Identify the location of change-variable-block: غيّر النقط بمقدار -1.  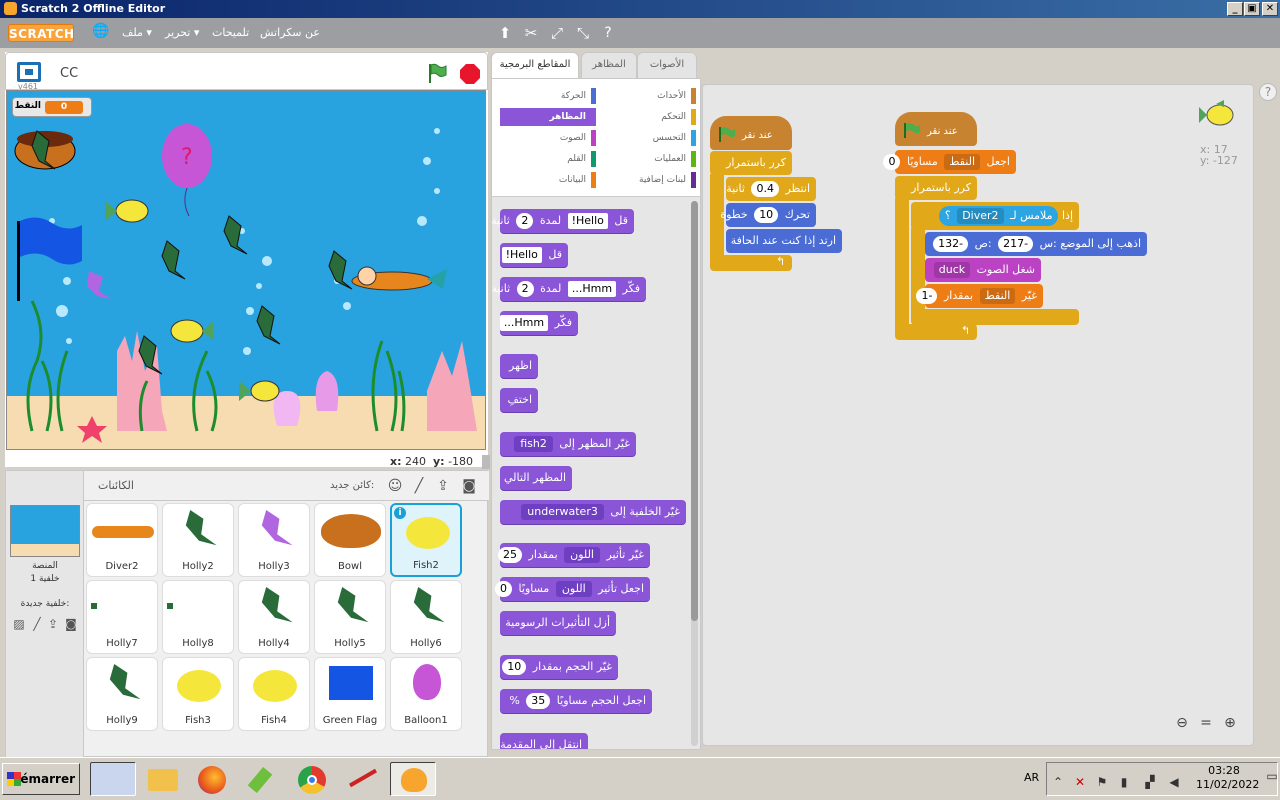
(979, 296).